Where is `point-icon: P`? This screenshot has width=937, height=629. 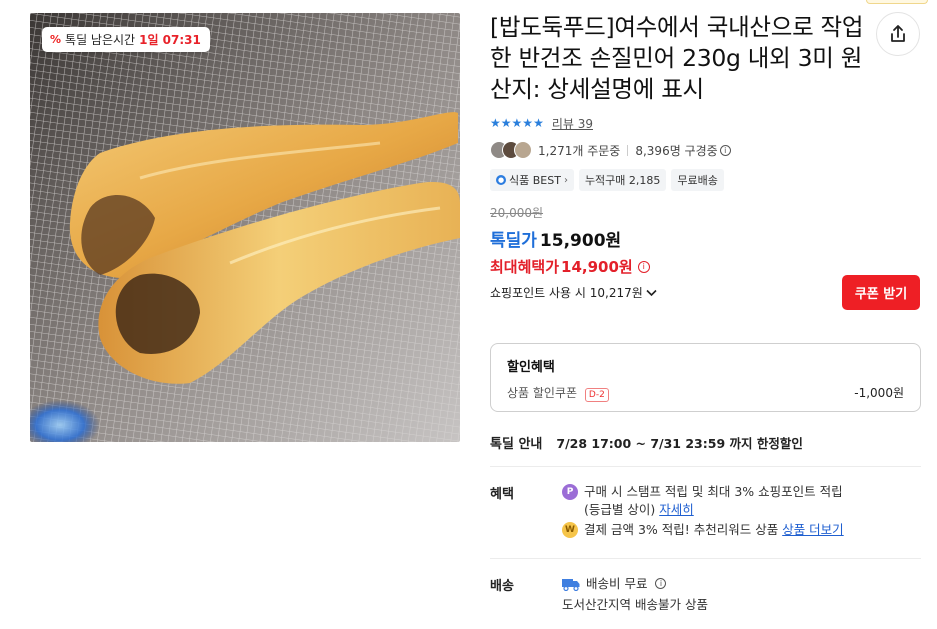 point-icon: P is located at coordinates (570, 492).